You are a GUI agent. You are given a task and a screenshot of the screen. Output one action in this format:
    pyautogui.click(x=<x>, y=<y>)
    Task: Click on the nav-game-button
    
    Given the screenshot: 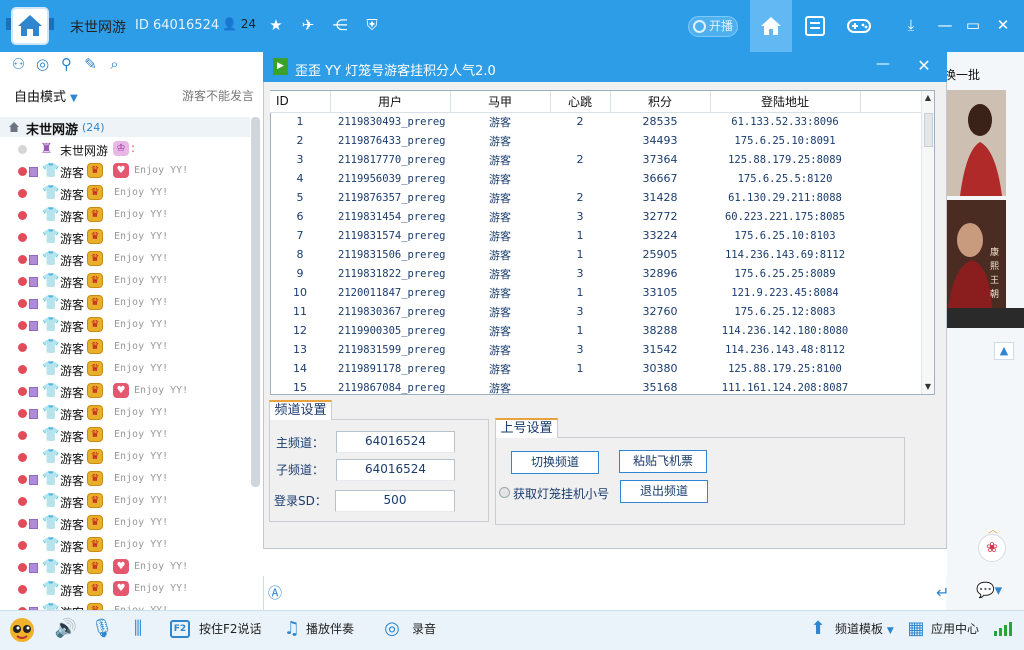 What is the action you would take?
    pyautogui.click(x=859, y=26)
    